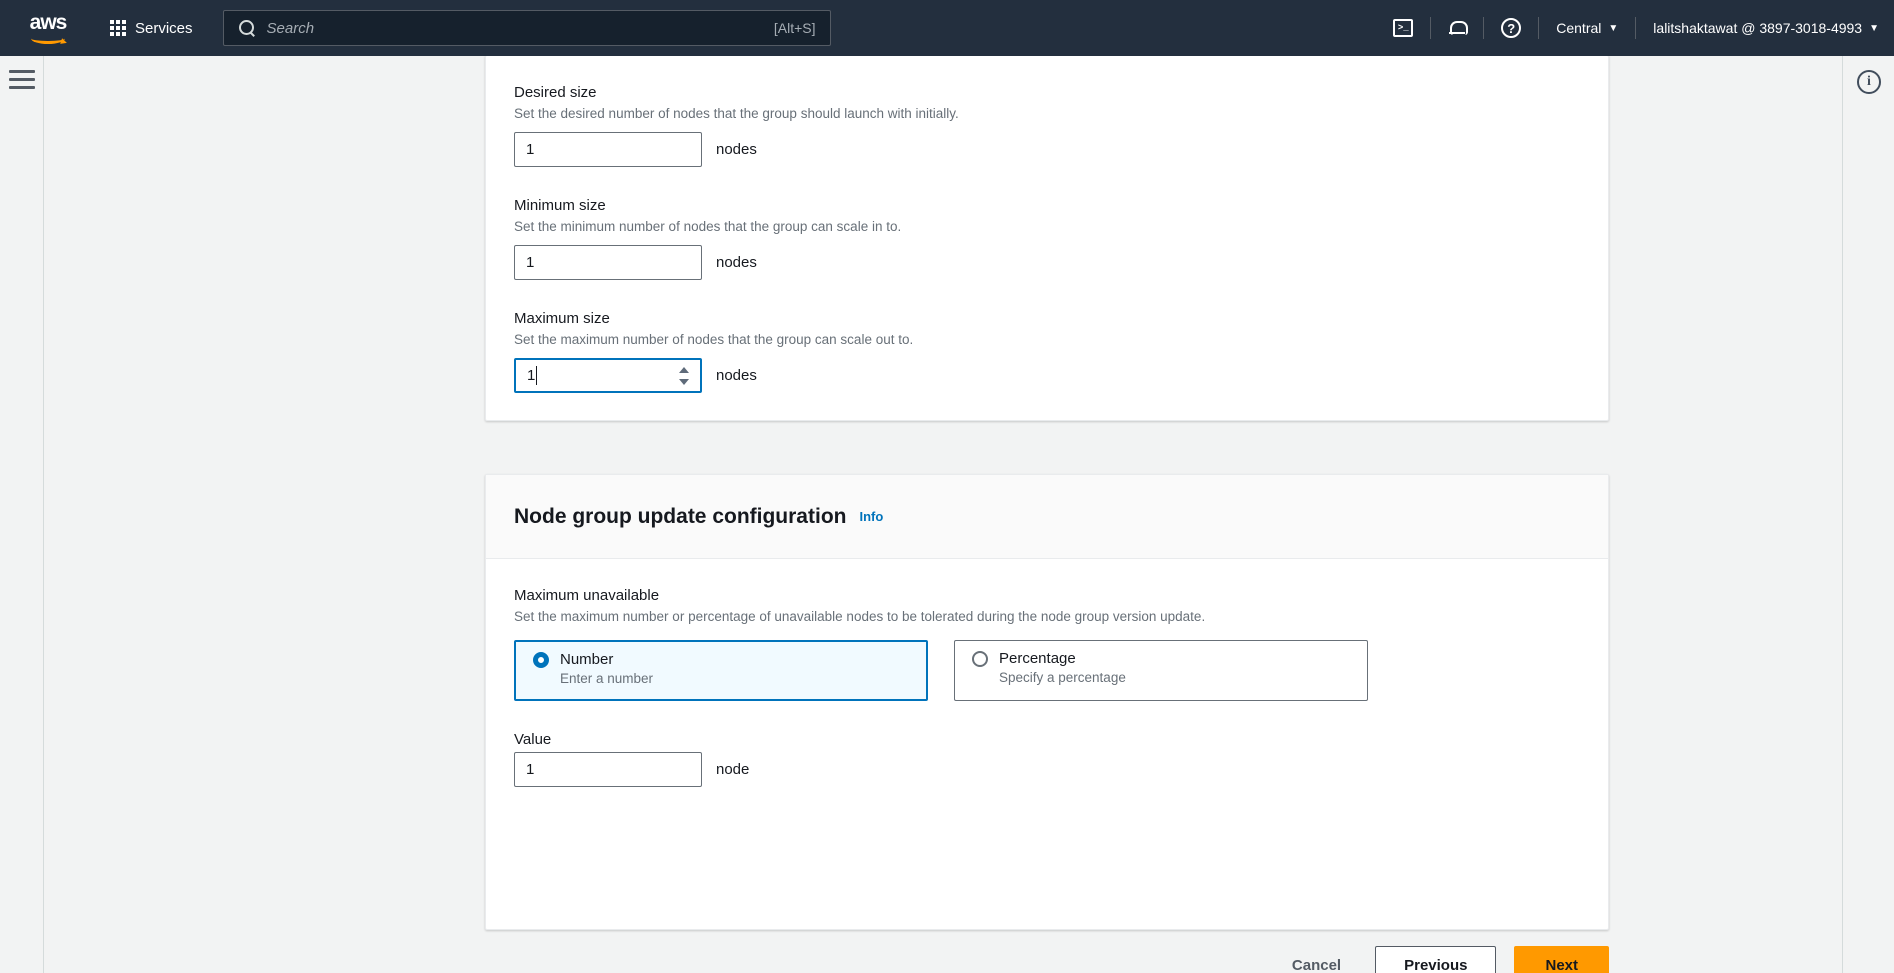 This screenshot has width=1894, height=973. What do you see at coordinates (560, 205) in the screenshot?
I see `minimum-size-label: Minimum size` at bounding box center [560, 205].